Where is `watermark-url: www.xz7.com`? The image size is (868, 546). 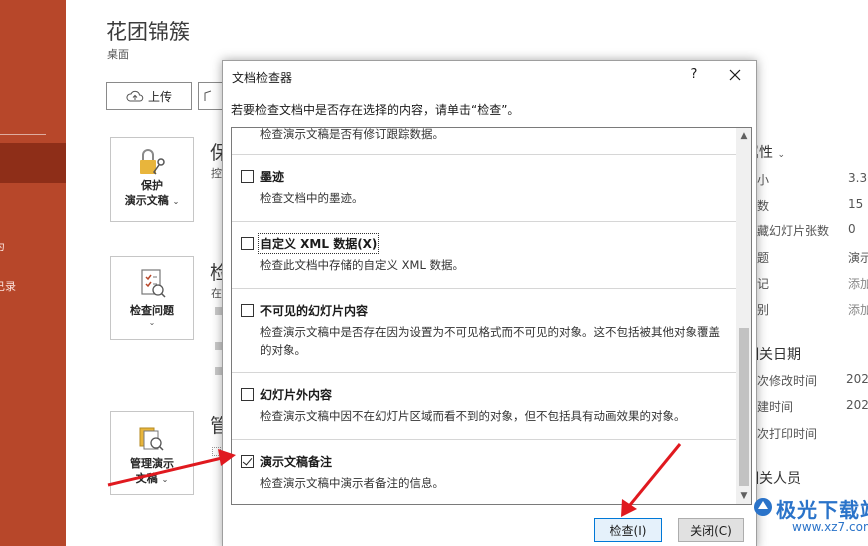
watermark-url: www.xz7.com is located at coordinates (830, 527).